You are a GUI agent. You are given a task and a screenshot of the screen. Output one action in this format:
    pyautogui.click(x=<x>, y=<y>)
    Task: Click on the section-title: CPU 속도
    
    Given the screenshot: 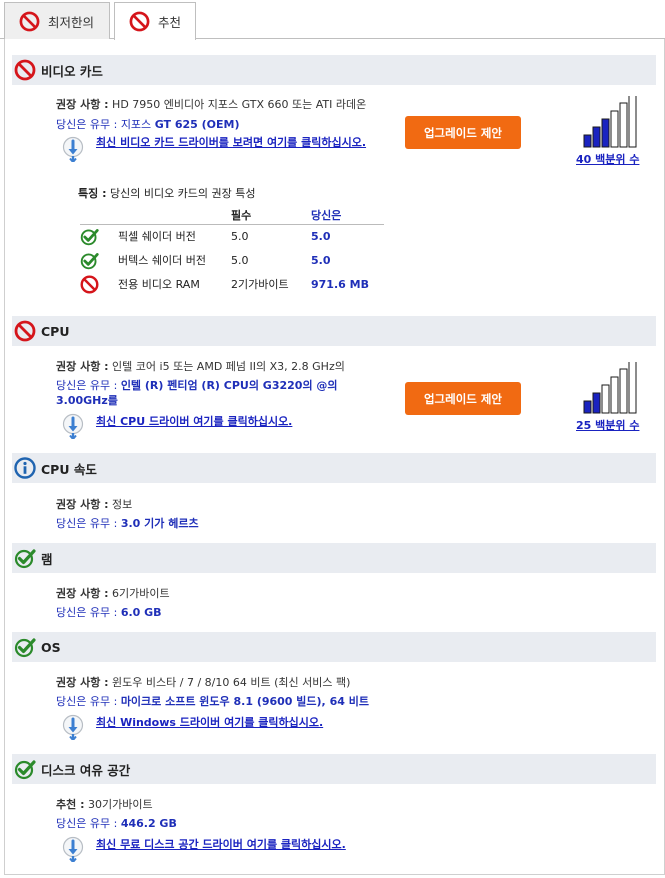 What is the action you would take?
    pyautogui.click(x=69, y=469)
    